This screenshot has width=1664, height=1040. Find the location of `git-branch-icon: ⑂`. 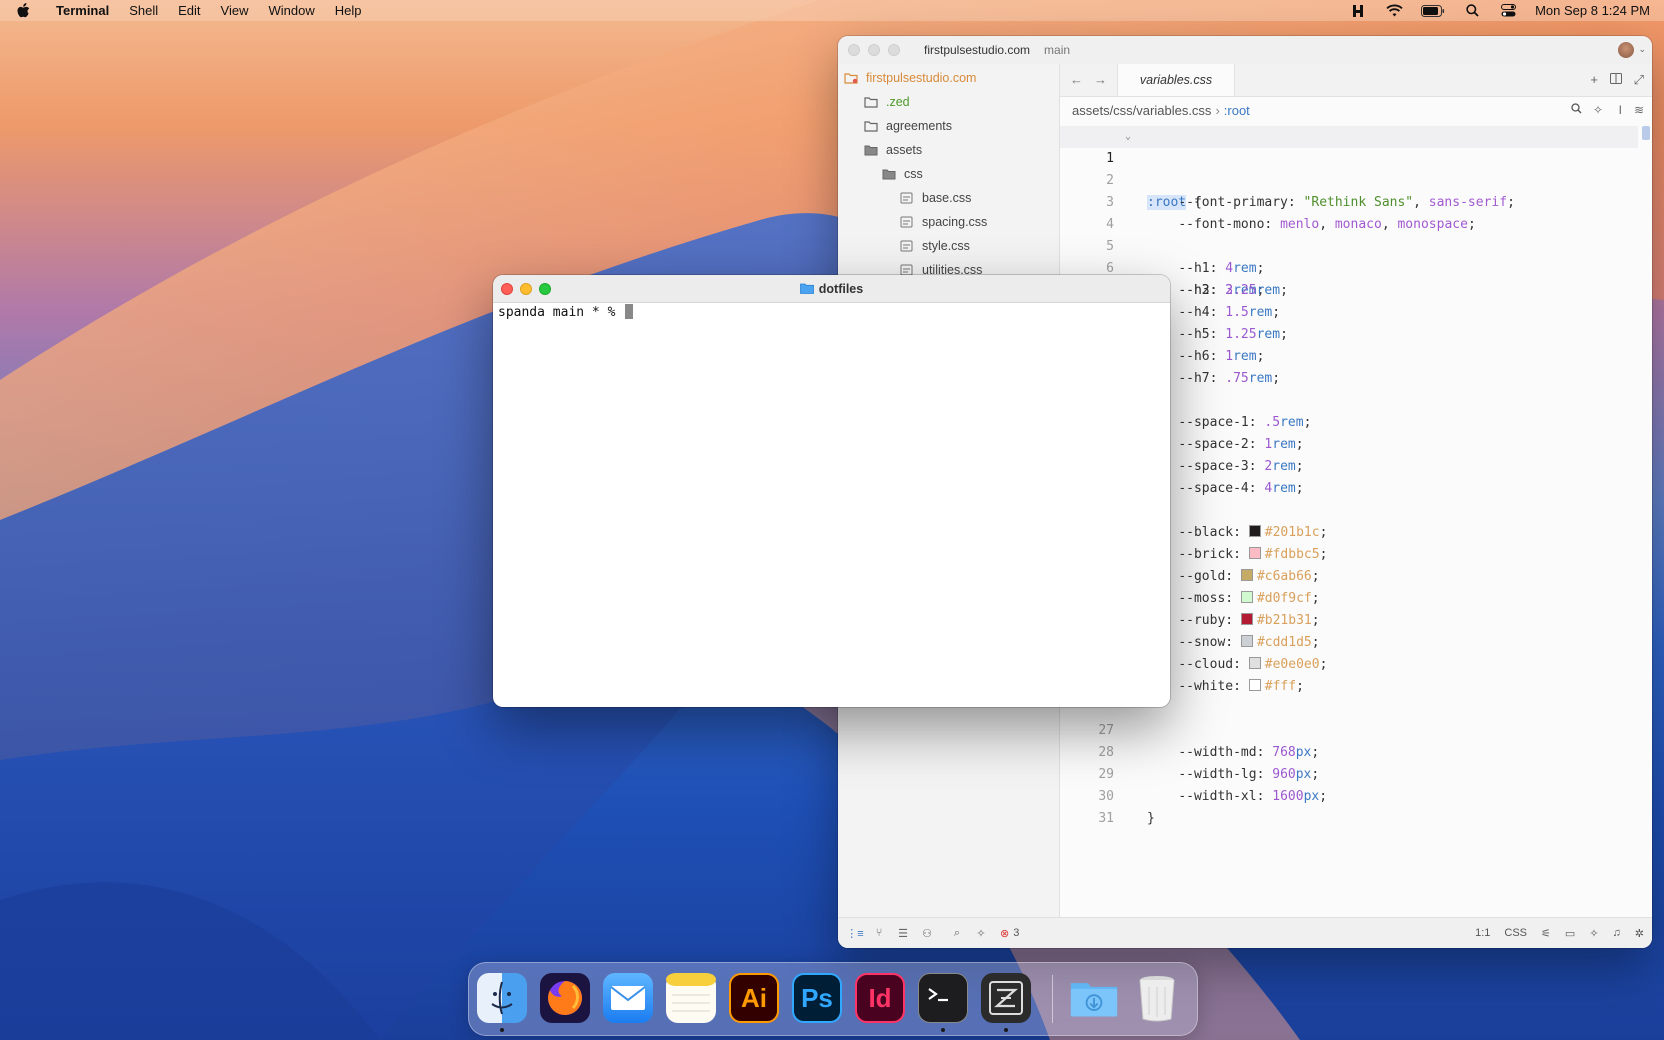

git-branch-icon: ⑂ is located at coordinates (879, 933).